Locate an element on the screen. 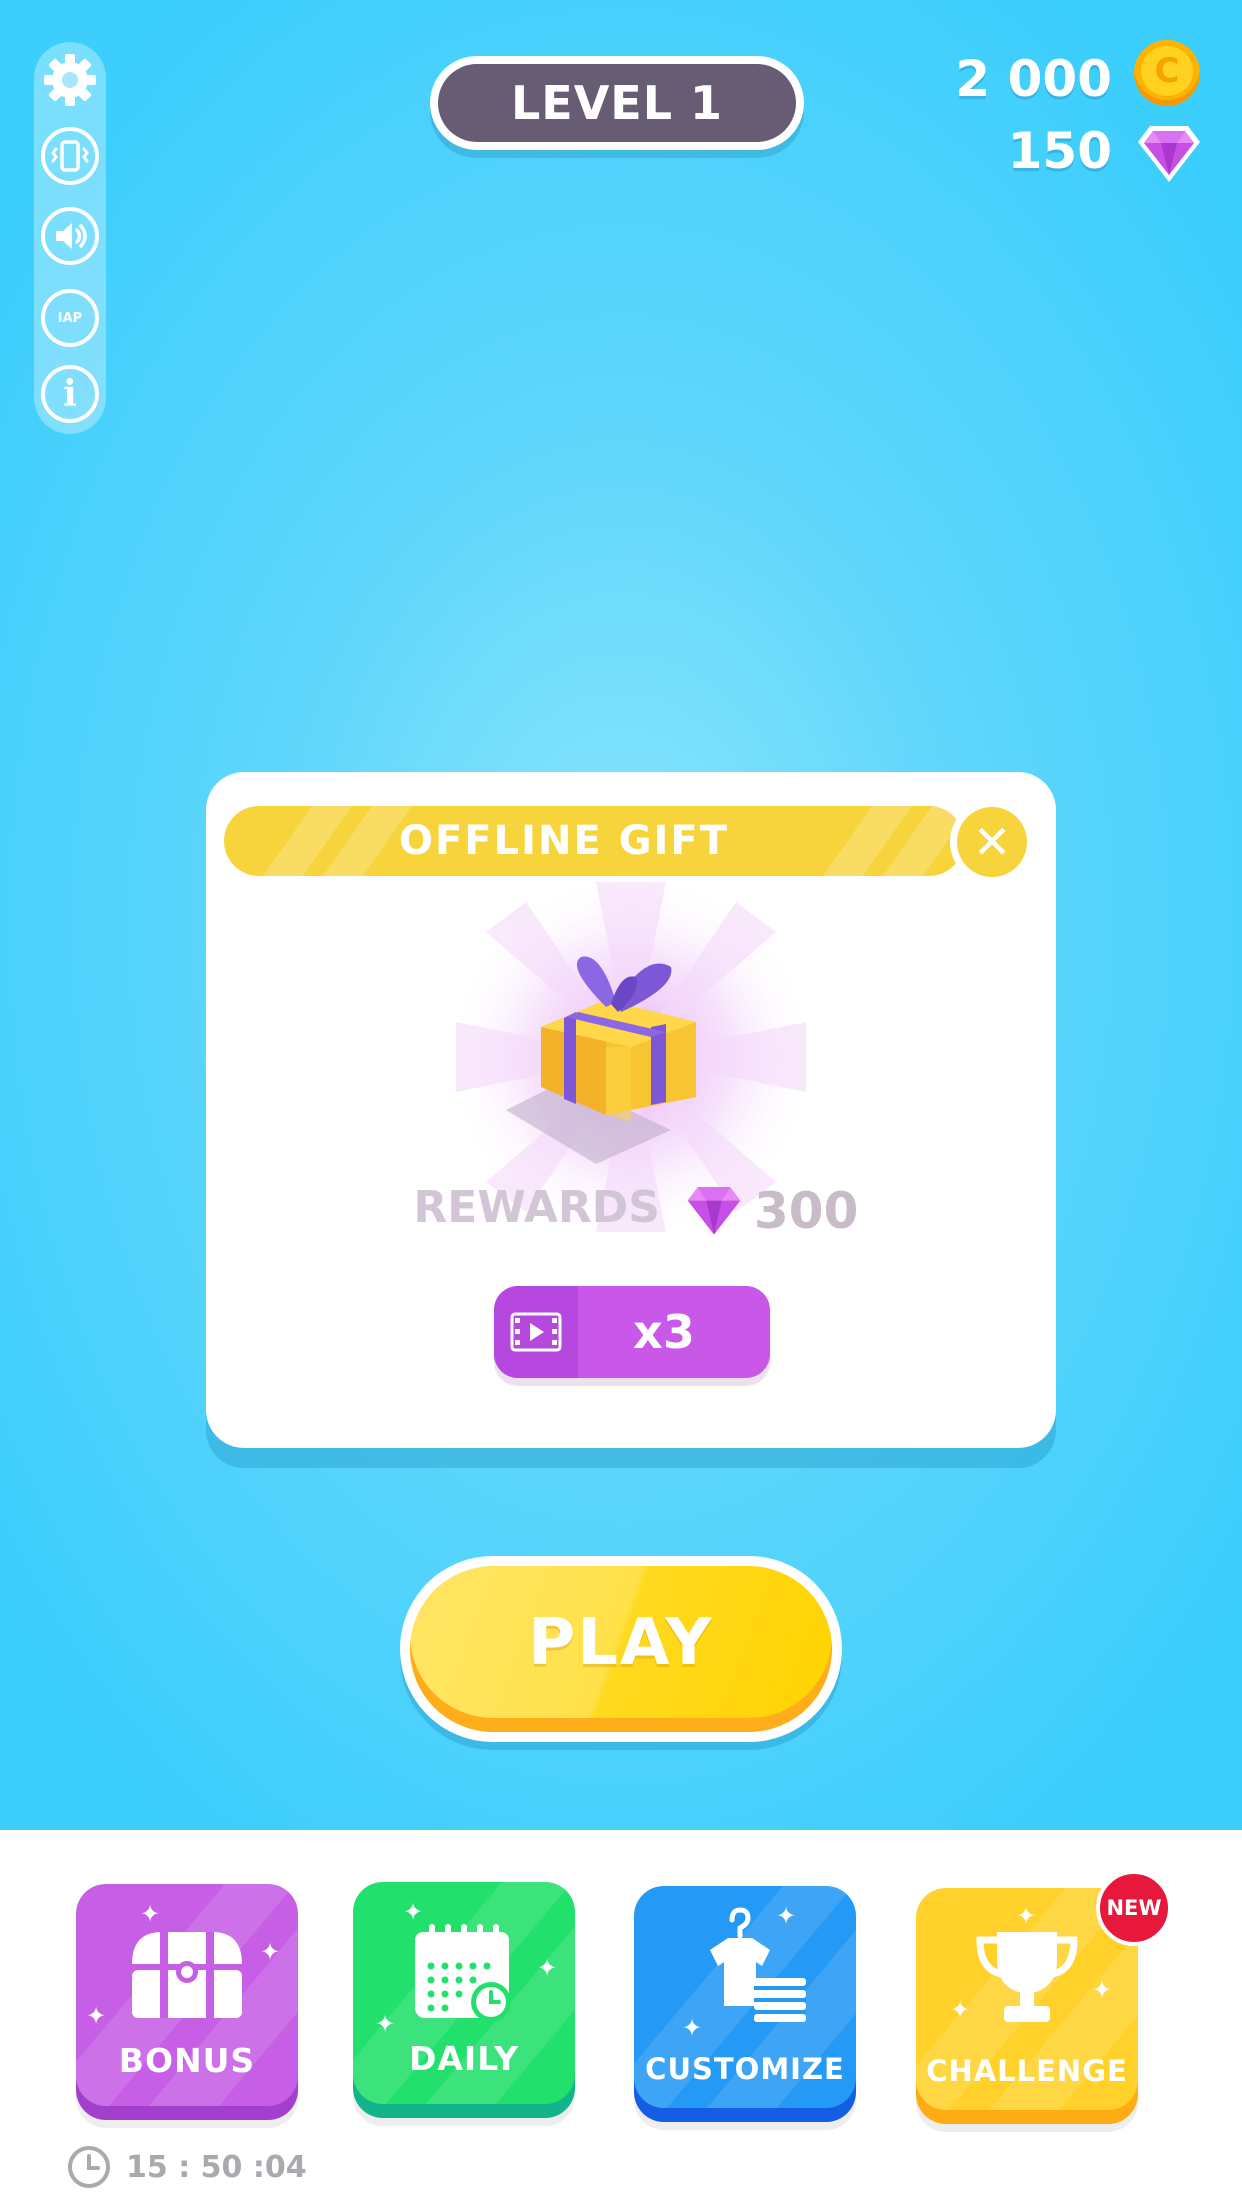 This screenshot has height=2208, width=1242. settings-button is located at coordinates (70, 80).